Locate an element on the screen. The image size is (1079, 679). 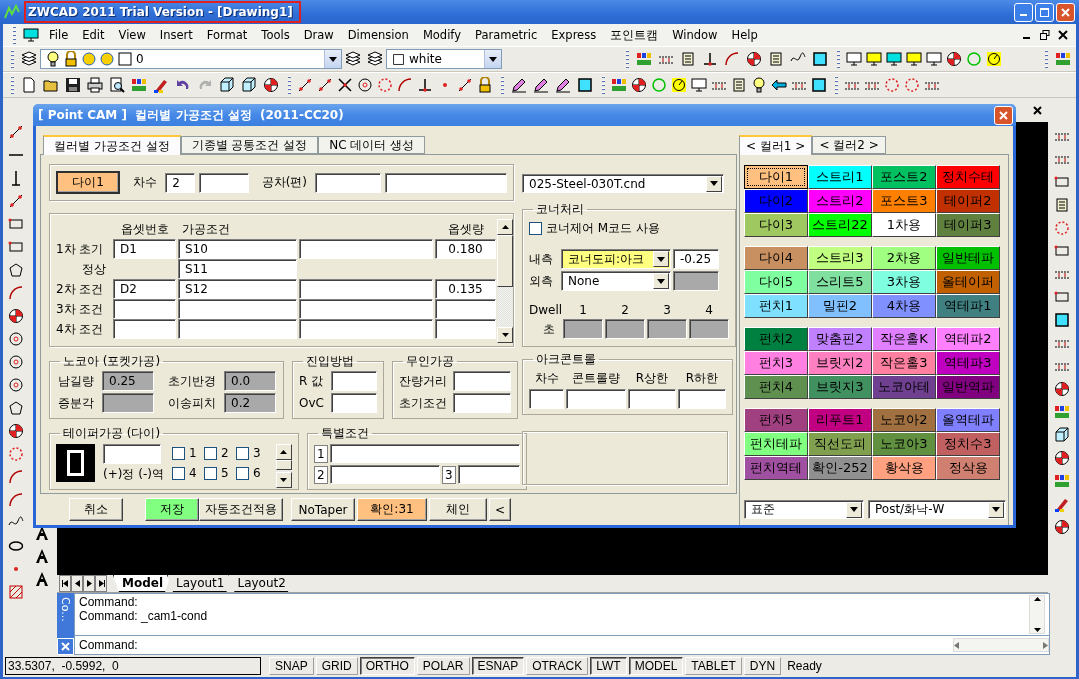
command-prompt: Command: is located at coordinates (516, 645).